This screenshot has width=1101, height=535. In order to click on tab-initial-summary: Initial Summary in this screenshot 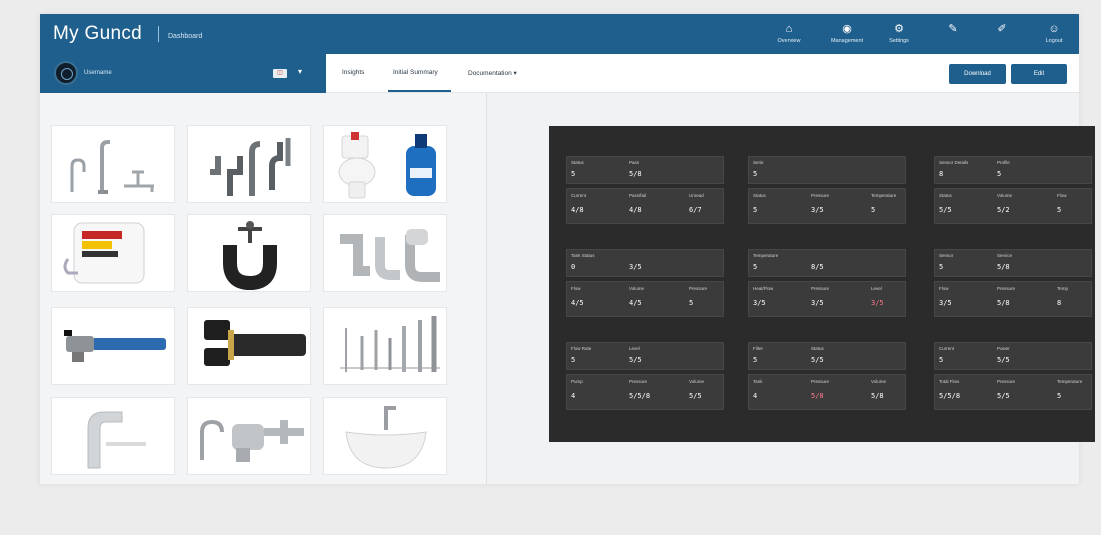, I will do `click(415, 72)`.